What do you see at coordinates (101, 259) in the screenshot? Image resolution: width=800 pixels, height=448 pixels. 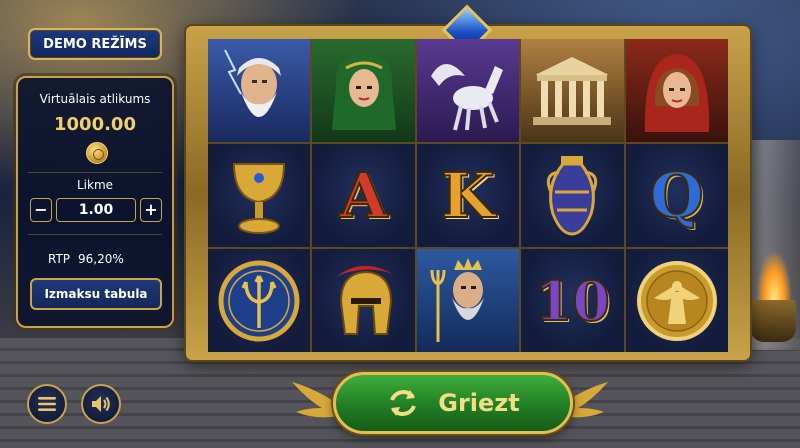 I see `rtp-value: 96,20%` at bounding box center [101, 259].